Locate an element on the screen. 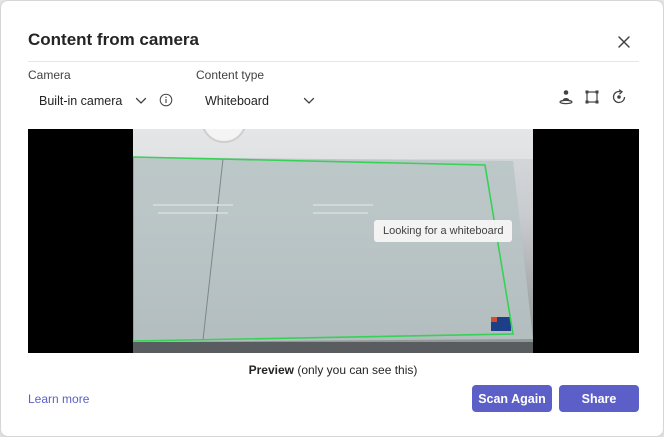  close-button is located at coordinates (624, 42).